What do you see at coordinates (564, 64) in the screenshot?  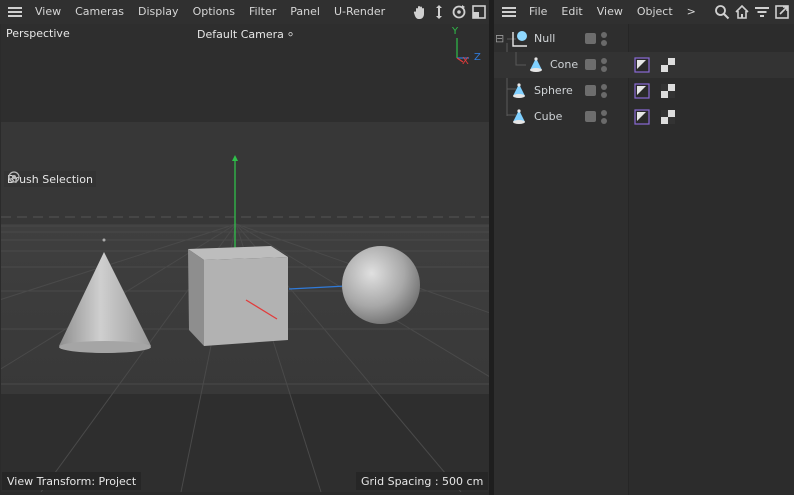 I see `object-name: Cone` at bounding box center [564, 64].